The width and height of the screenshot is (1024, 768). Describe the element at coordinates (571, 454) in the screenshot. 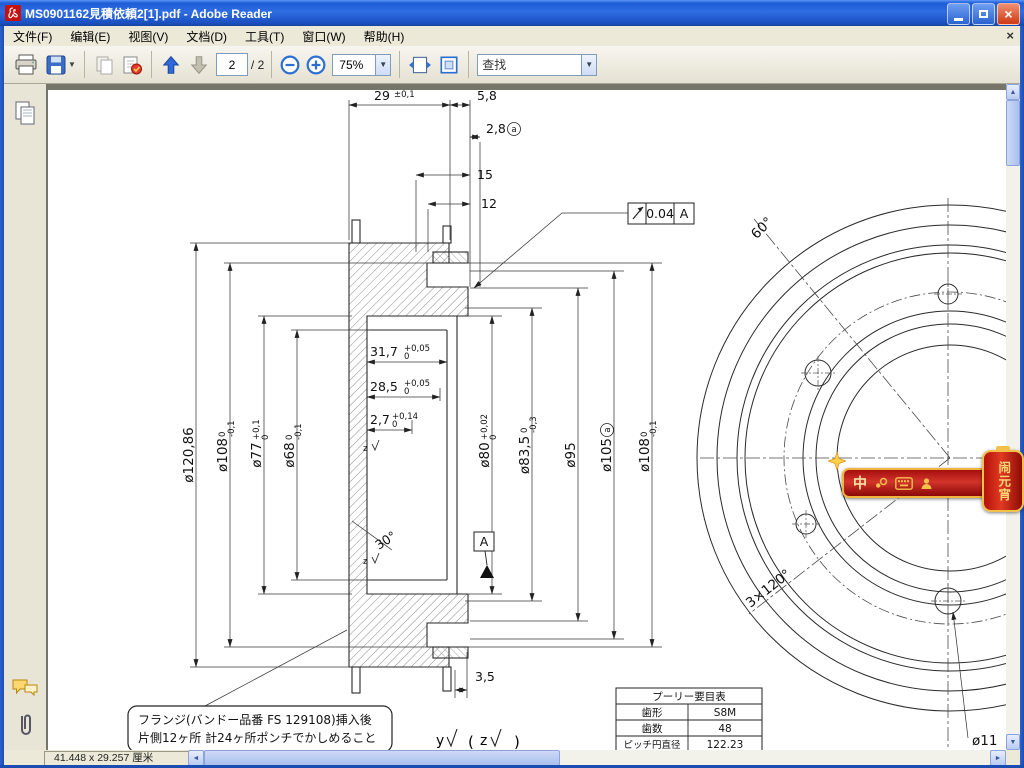

I see `svg-text: ø95` at that location.